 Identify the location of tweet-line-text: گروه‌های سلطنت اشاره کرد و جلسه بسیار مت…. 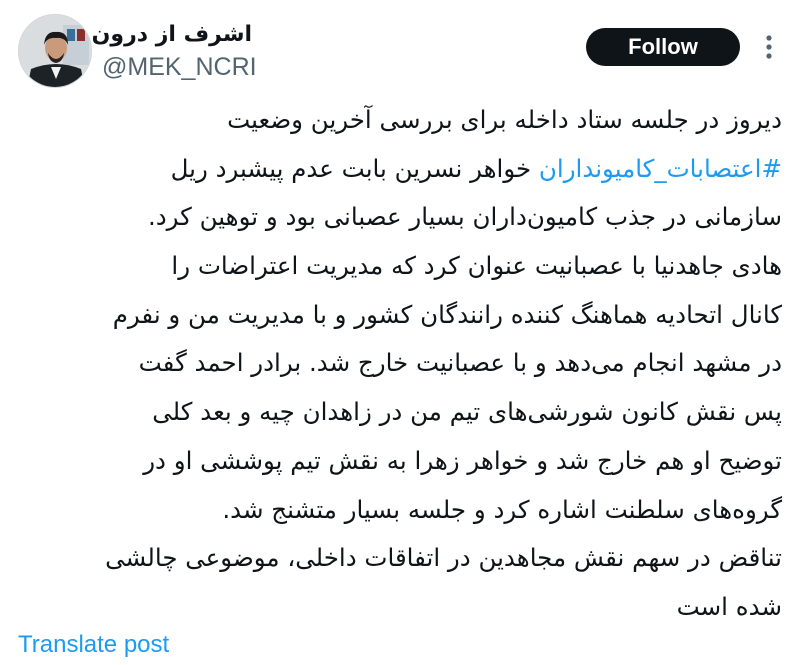
(502, 509).